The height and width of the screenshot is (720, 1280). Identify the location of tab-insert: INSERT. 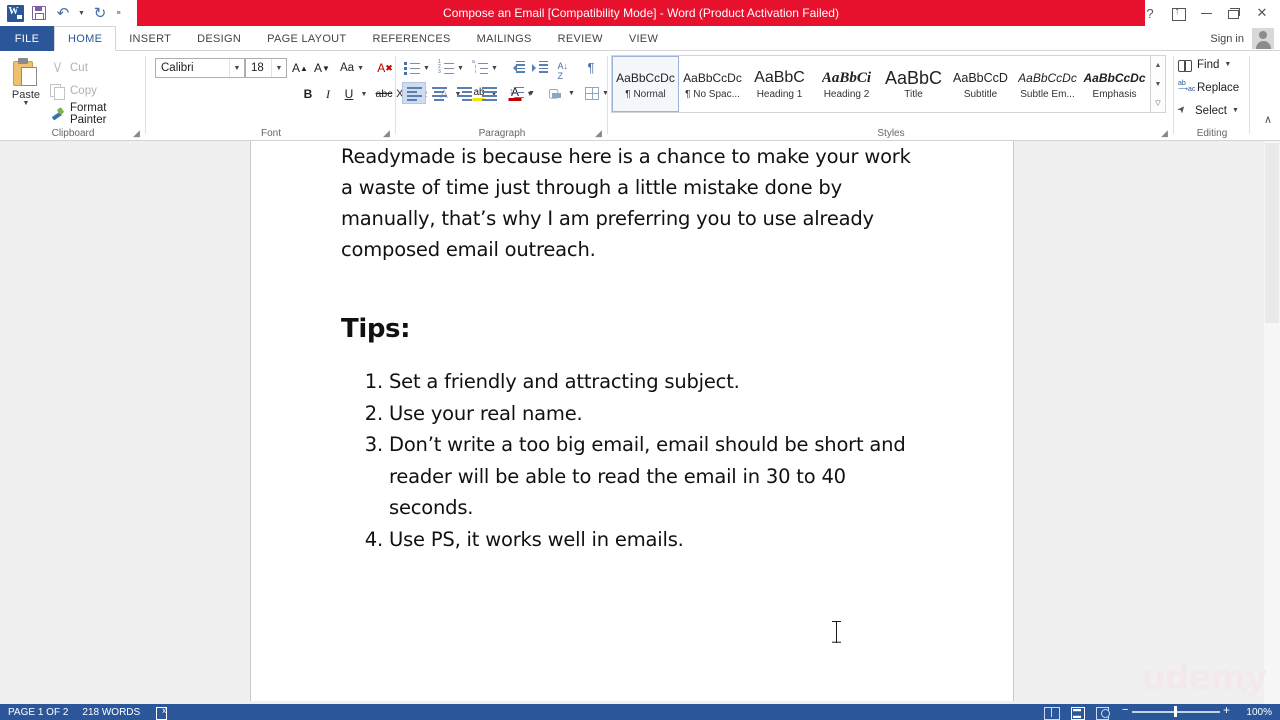
(150, 38).